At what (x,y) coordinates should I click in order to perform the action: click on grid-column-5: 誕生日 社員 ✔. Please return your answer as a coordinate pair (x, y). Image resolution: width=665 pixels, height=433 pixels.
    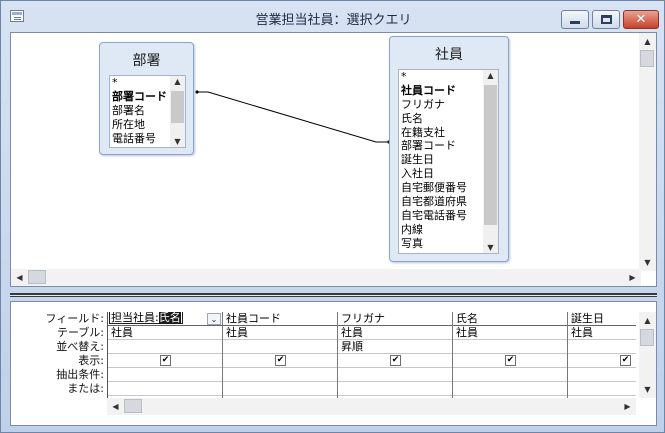
    Looking at the image, I should click on (602, 355).